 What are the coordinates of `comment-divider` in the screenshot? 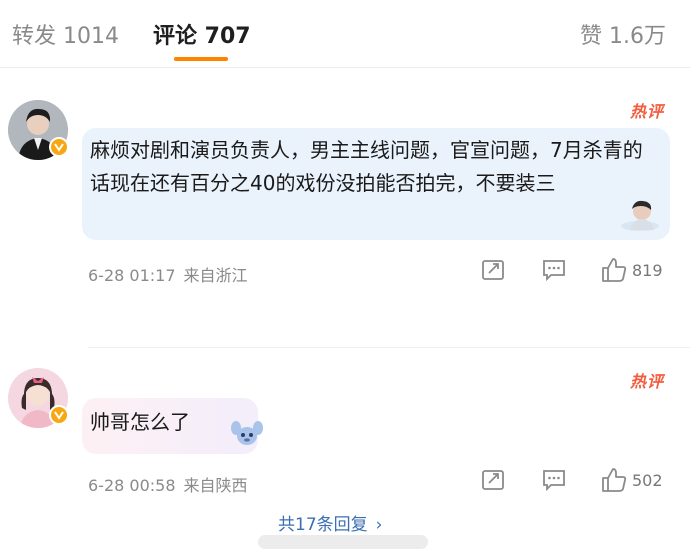 It's located at (389, 347).